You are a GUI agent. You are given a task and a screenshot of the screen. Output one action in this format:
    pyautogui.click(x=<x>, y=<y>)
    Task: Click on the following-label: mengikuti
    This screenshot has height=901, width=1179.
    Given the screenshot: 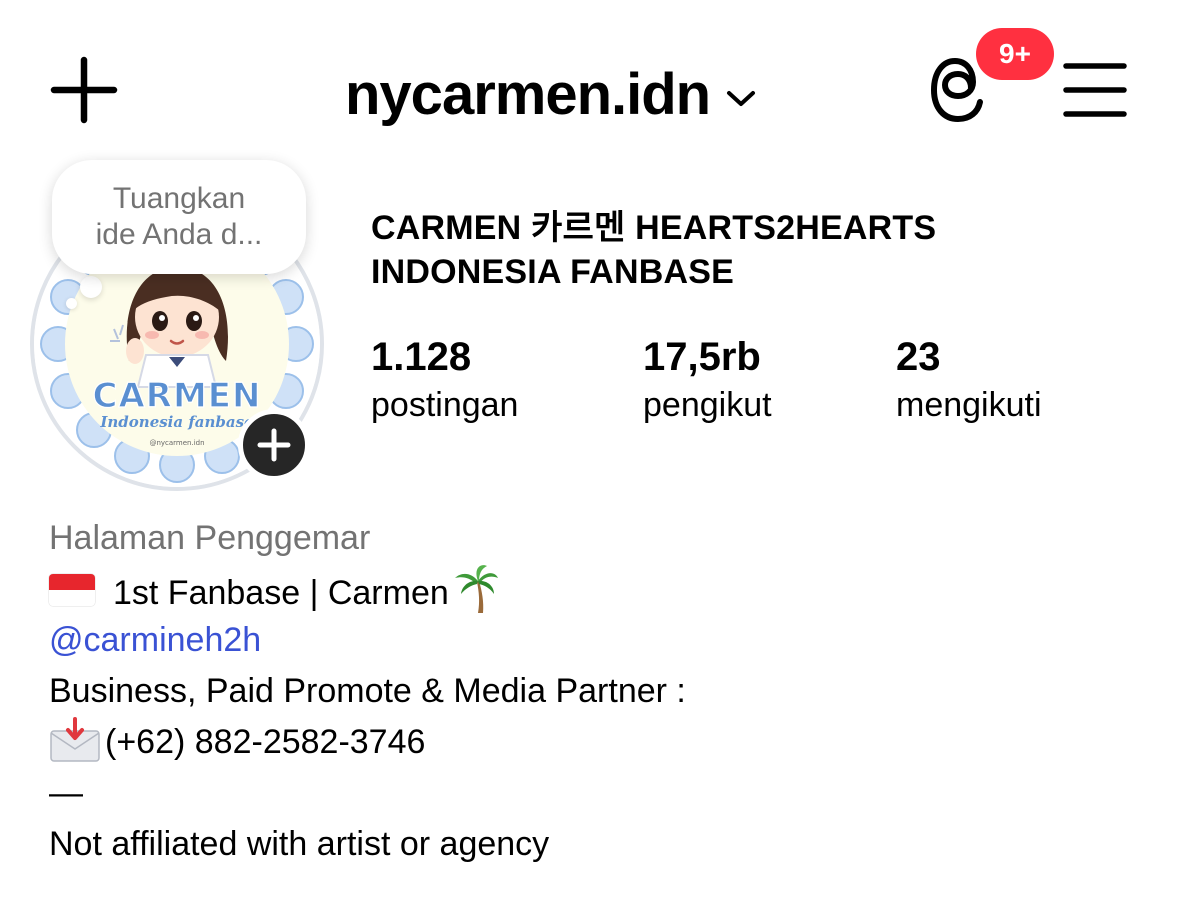 What is the action you would take?
    pyautogui.click(x=969, y=405)
    